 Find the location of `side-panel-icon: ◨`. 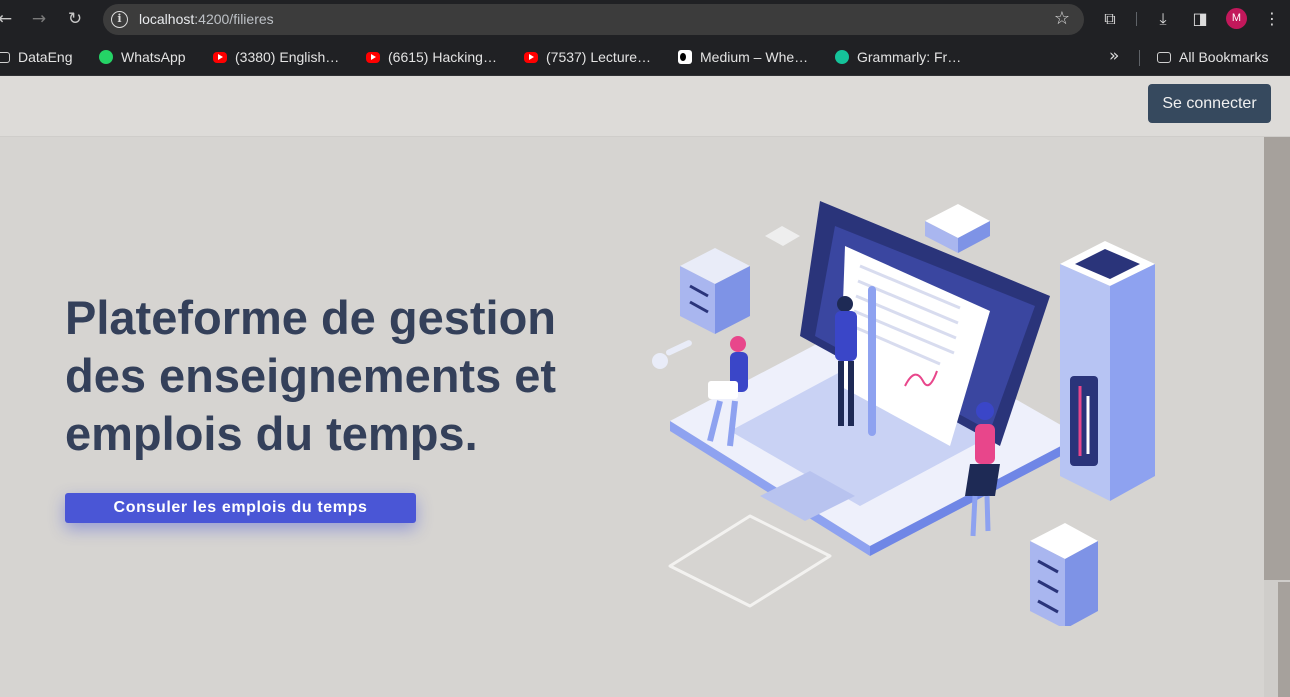

side-panel-icon: ◨ is located at coordinates (1200, 19).